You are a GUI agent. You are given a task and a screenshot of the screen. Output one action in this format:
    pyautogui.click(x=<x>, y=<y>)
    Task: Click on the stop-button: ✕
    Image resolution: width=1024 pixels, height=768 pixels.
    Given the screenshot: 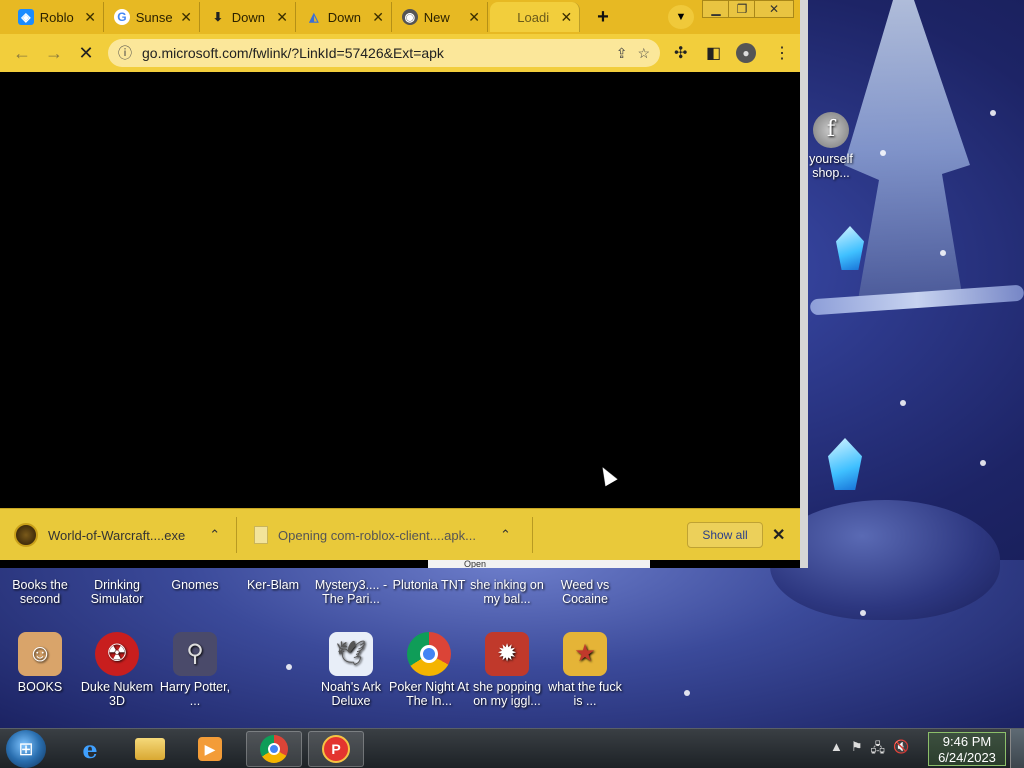 What is the action you would take?
    pyautogui.click(x=86, y=53)
    